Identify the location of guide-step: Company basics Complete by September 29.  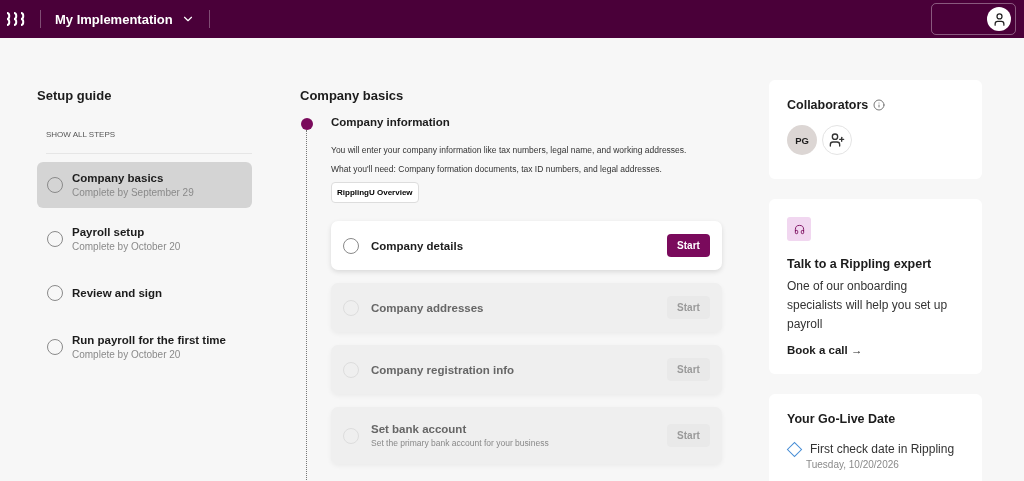
(144, 185).